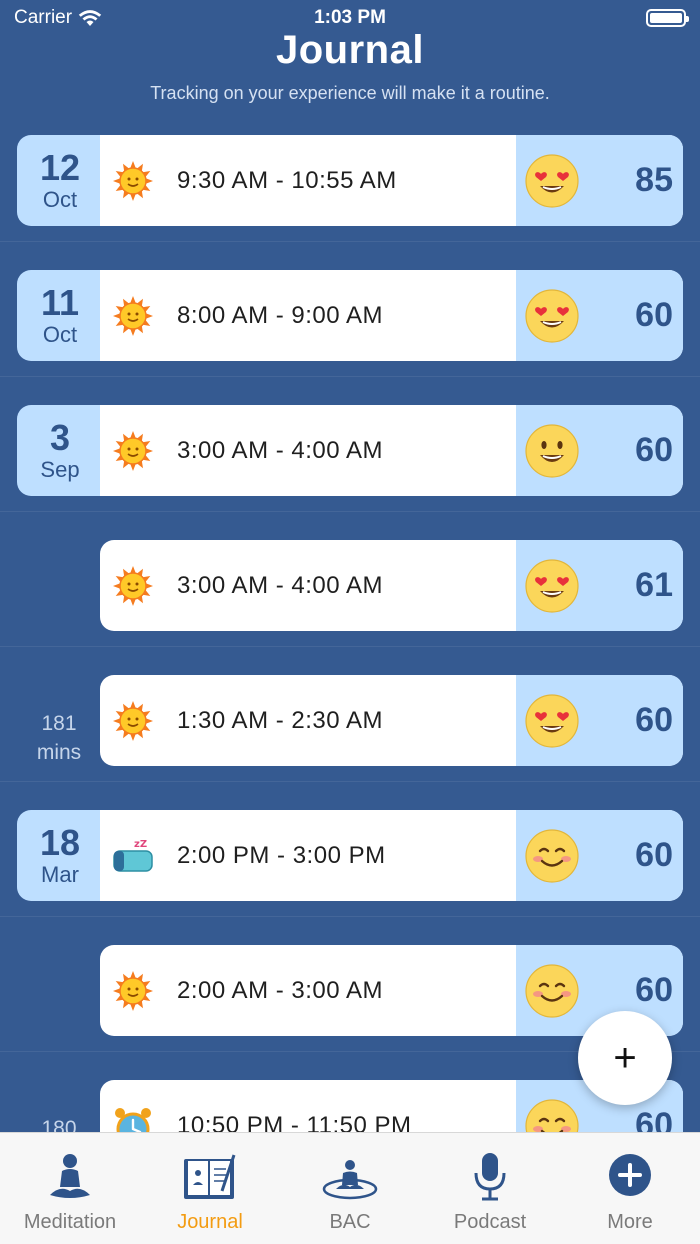 This screenshot has width=700, height=1244. I want to click on entry-time-range: 8:00 AM - 9:00 AM, so click(280, 315).